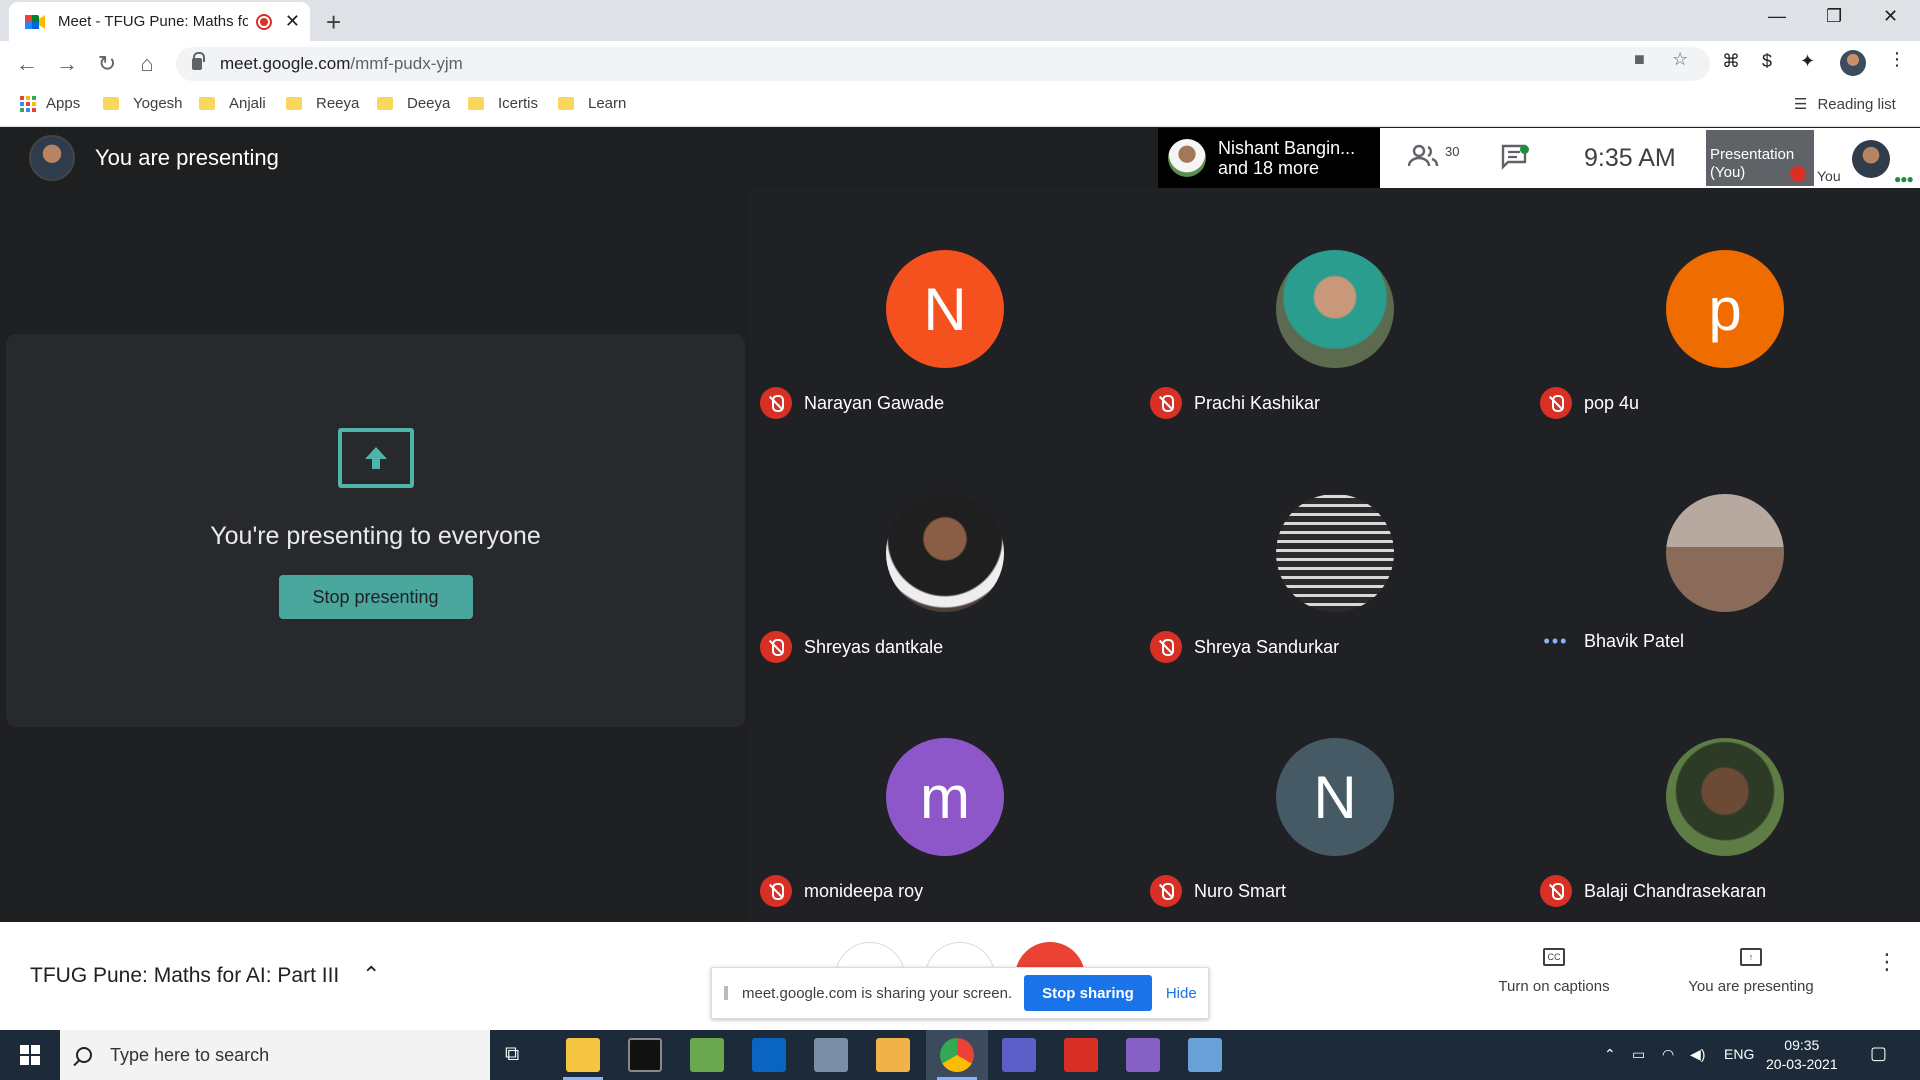  Describe the element at coordinates (1335, 798) in the screenshot. I see `participant-tile: N Nuro Smart` at that location.